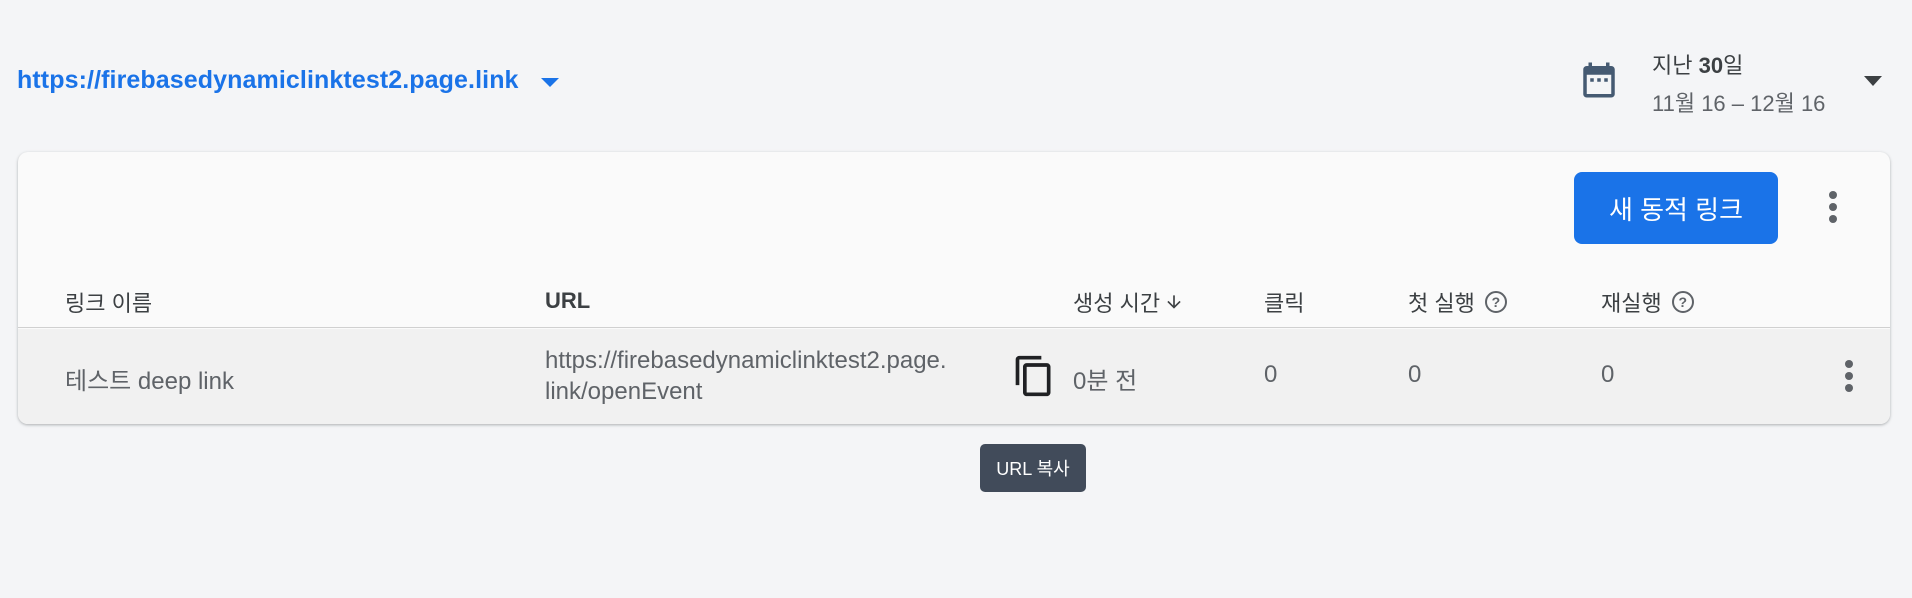 The height and width of the screenshot is (598, 1912). I want to click on copy-url-tooltip: URL 복사, so click(1033, 468).